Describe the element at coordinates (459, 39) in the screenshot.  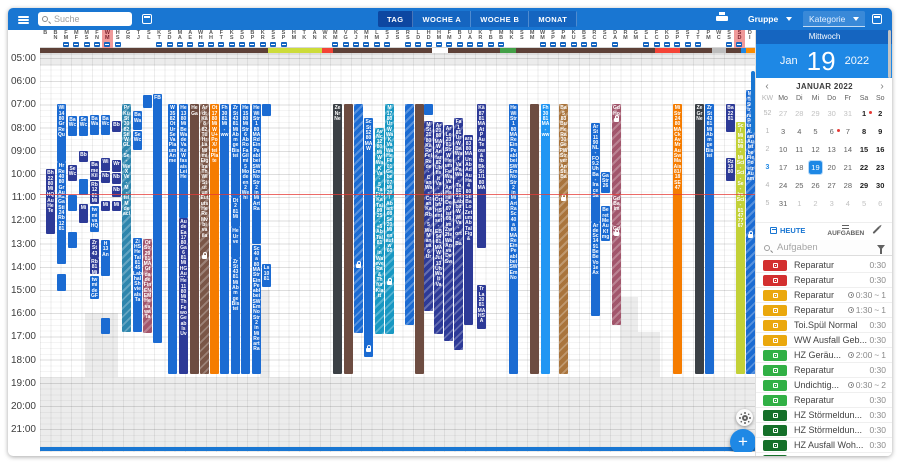
I see `column-header: BJ` at that location.